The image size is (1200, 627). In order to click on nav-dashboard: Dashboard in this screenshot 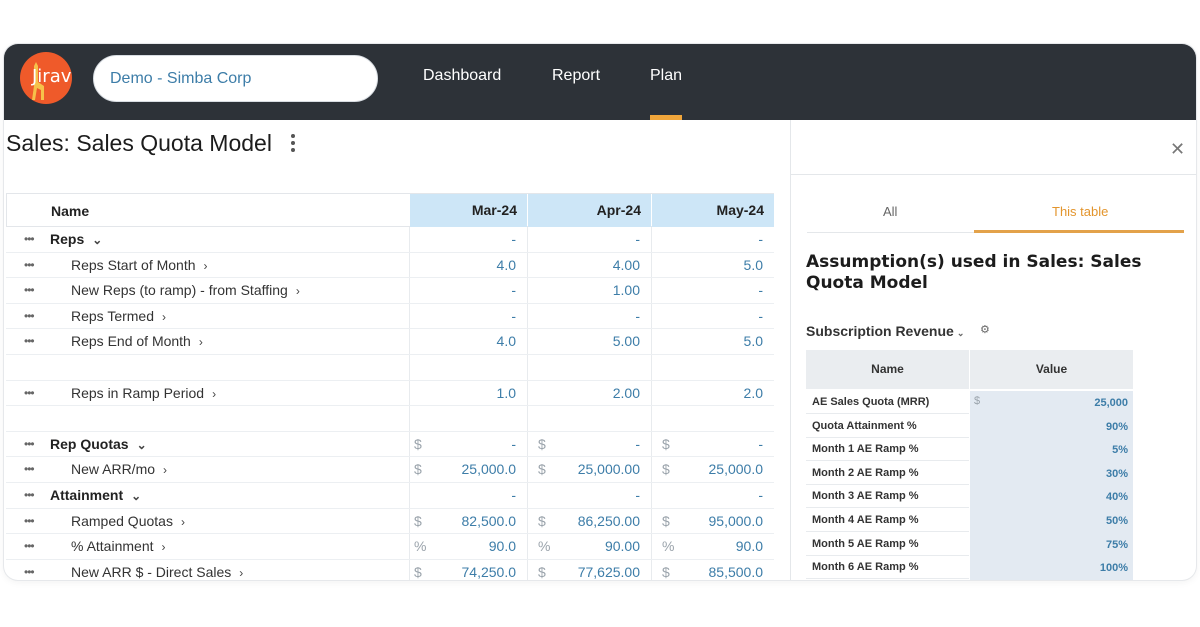, I will do `click(462, 76)`.